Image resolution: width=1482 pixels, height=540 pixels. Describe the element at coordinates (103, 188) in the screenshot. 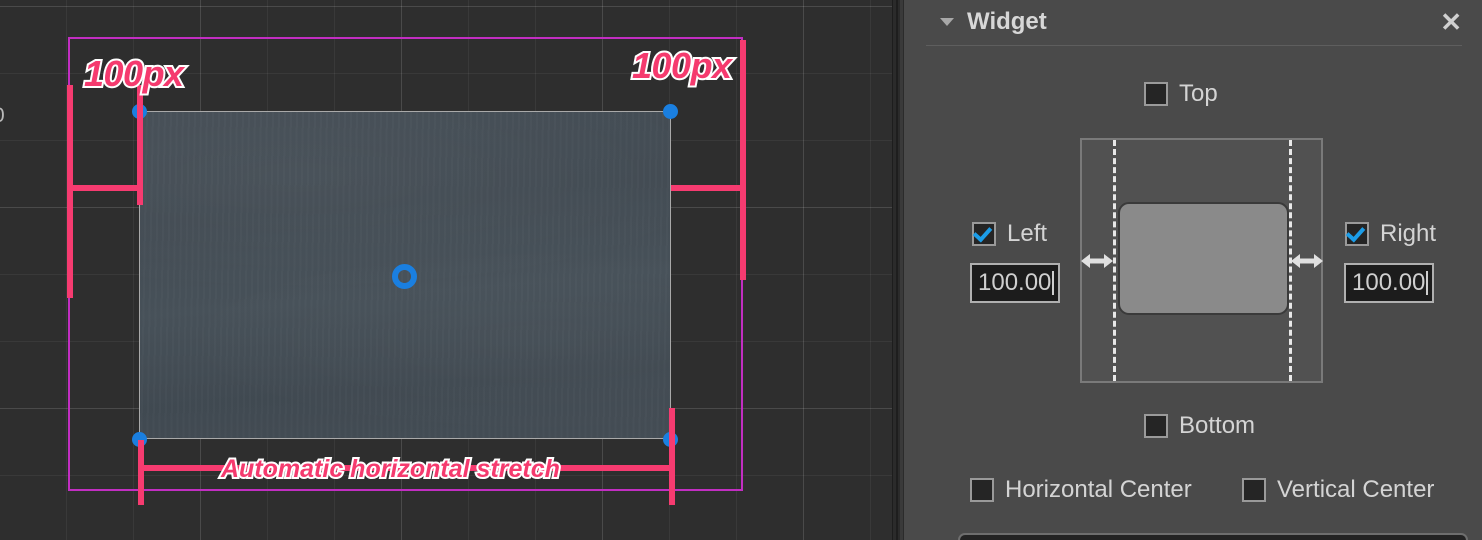

I see `annotation-left-tick` at that location.